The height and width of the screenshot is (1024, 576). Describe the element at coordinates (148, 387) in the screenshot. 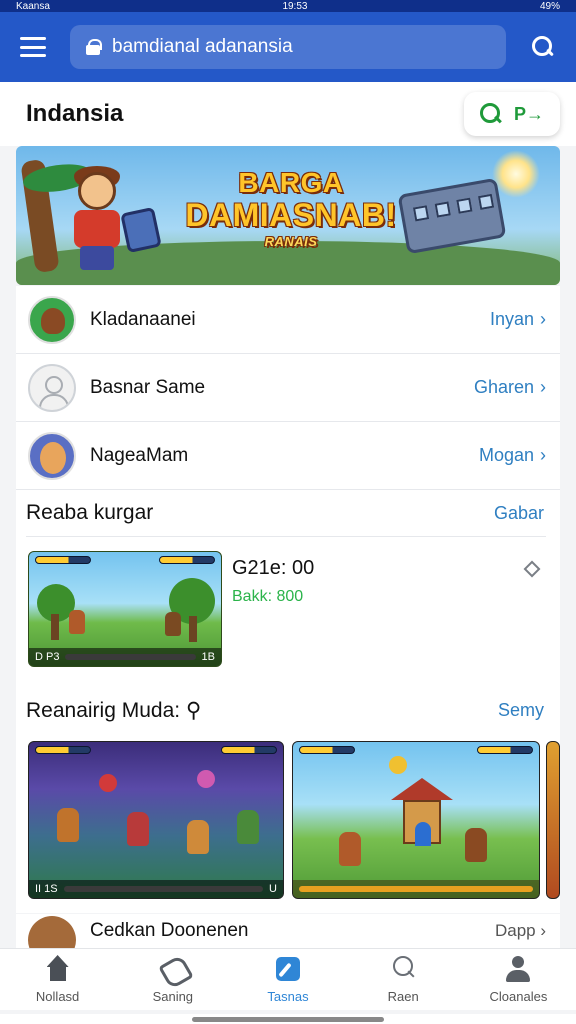

I see `user-name: Basnar Same` at that location.